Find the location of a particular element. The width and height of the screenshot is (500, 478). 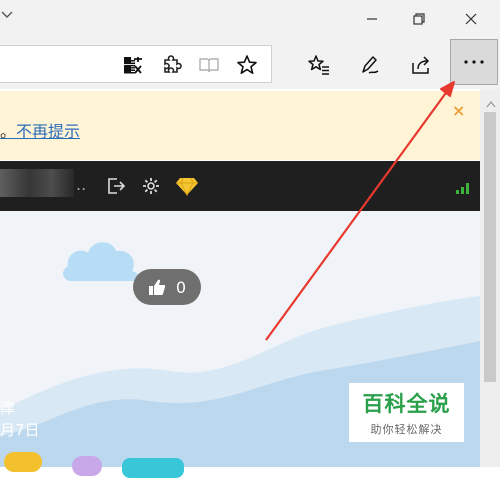

logo-title: 百科全说 is located at coordinates (406, 404).